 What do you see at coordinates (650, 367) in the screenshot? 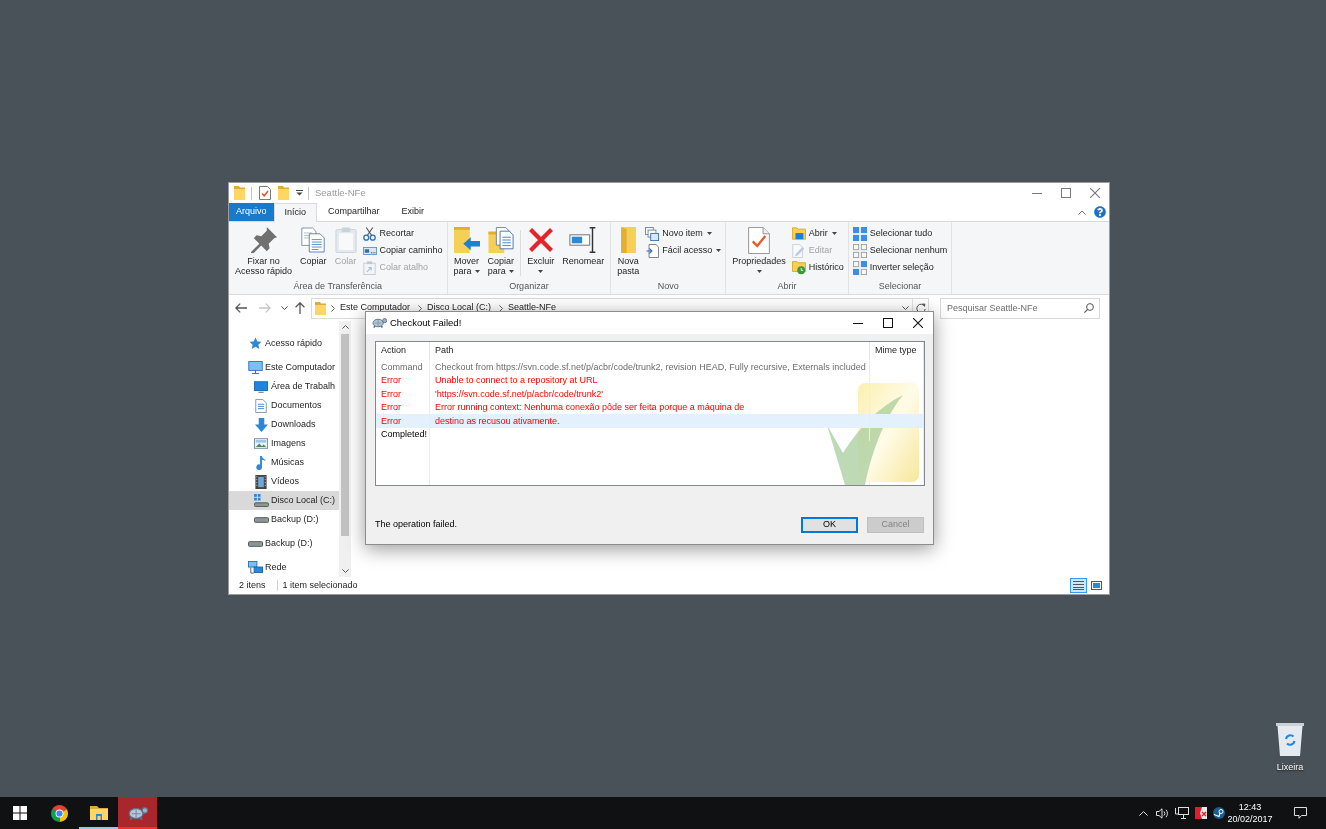
I see `log-row: Command Checkout from https://svn.code.sf.net/p/acbr/code/trunk2, revision HEAD, Fully recursive, Externals included` at bounding box center [650, 367].